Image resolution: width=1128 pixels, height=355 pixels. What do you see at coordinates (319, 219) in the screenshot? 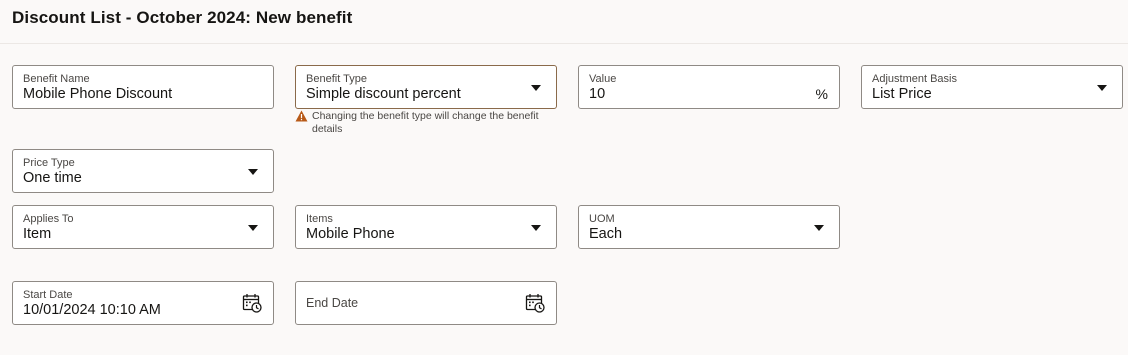
I see `items-label: Items` at bounding box center [319, 219].